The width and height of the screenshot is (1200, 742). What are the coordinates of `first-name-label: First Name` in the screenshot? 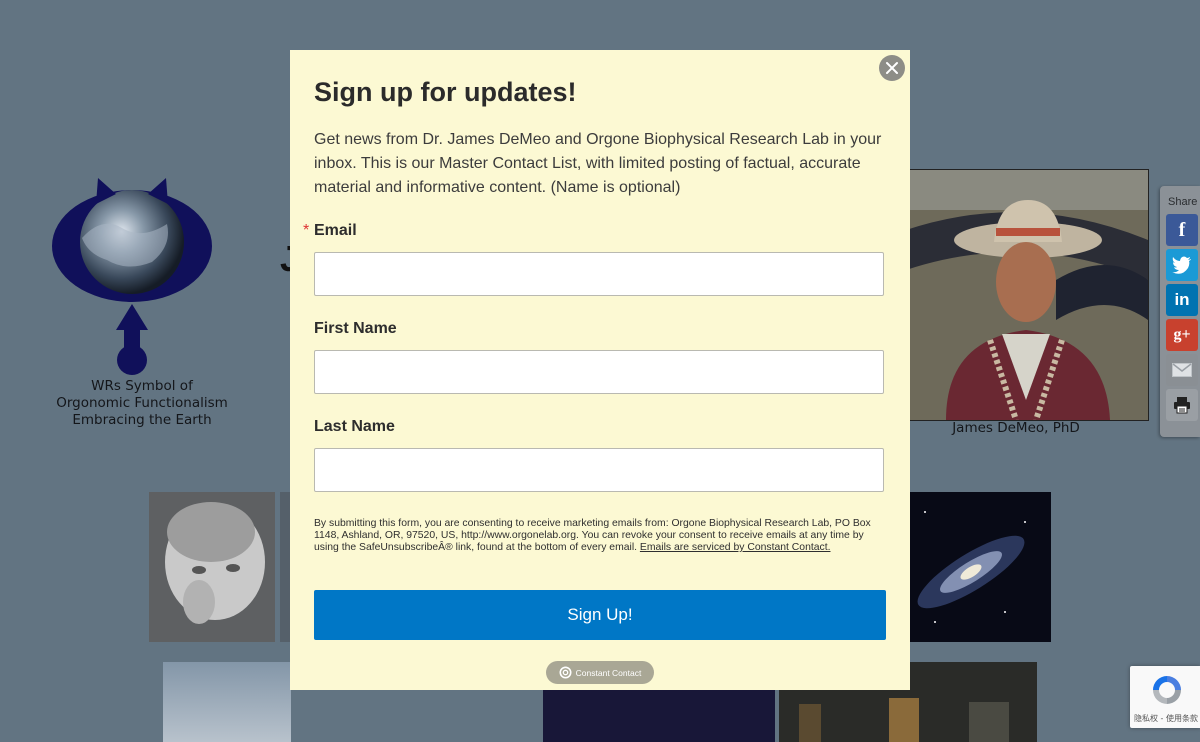 It's located at (355, 328).